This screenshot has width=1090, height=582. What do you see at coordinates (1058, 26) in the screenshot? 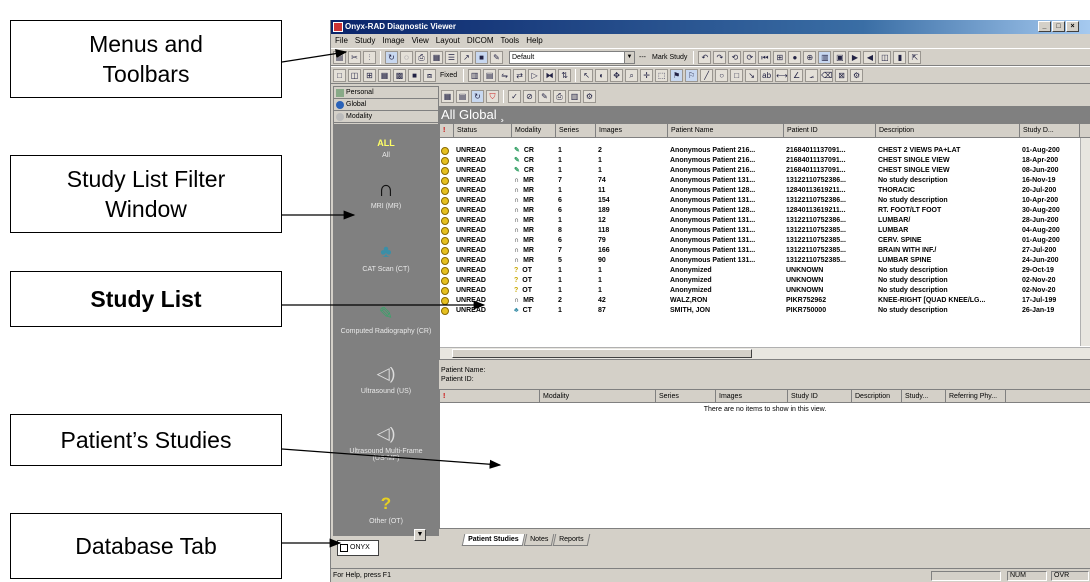
I see `maximize-button: □` at bounding box center [1058, 26].